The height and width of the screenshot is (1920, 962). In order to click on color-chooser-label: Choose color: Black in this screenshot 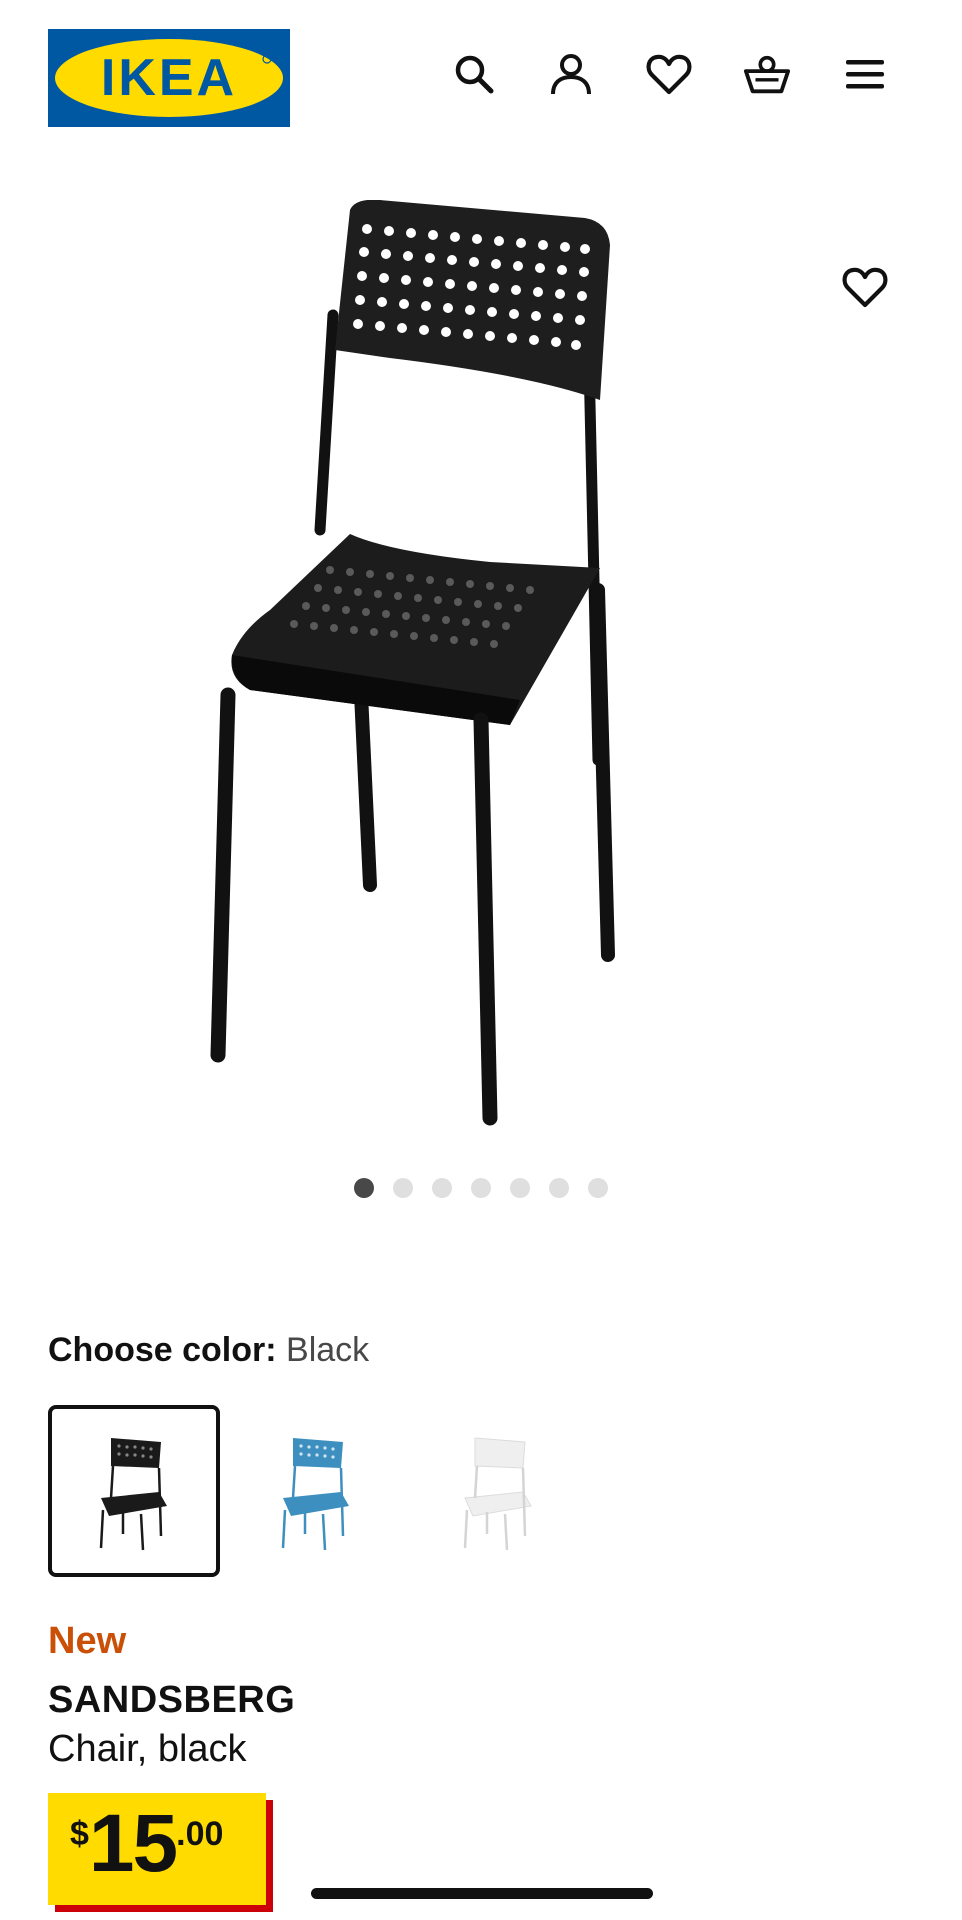, I will do `click(208, 1350)`.